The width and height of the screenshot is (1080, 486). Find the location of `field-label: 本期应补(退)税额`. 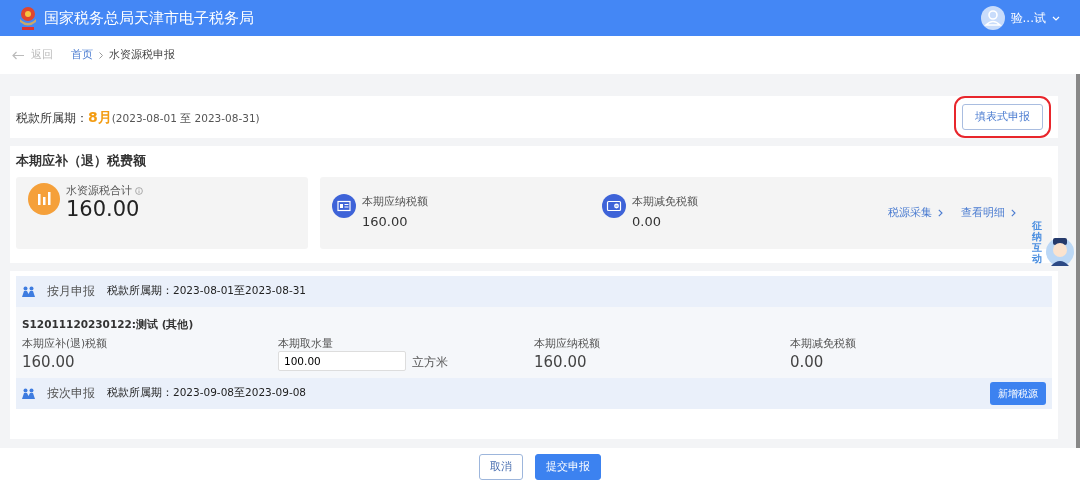

field-label: 本期应补(退)税额 is located at coordinates (65, 343).